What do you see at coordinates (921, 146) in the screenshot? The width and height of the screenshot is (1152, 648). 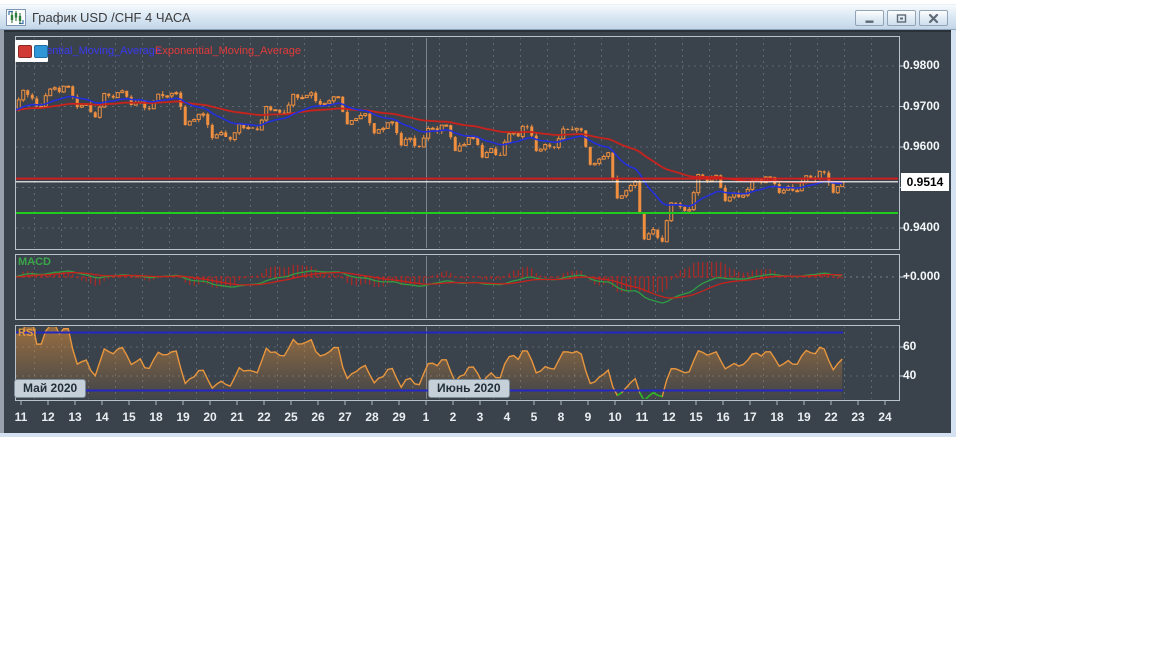 I see `price-axis-label: 0.9600` at bounding box center [921, 146].